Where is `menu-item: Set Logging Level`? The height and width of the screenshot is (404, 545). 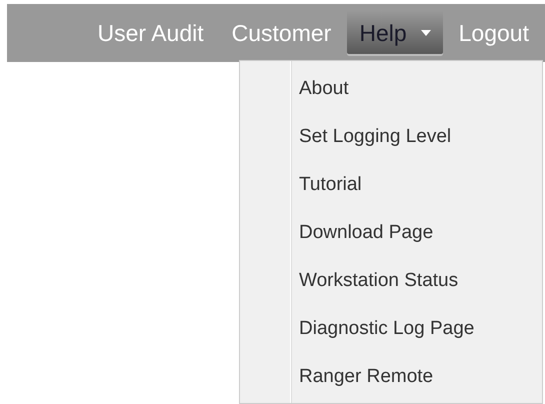
menu-item: Set Logging Level is located at coordinates (416, 137).